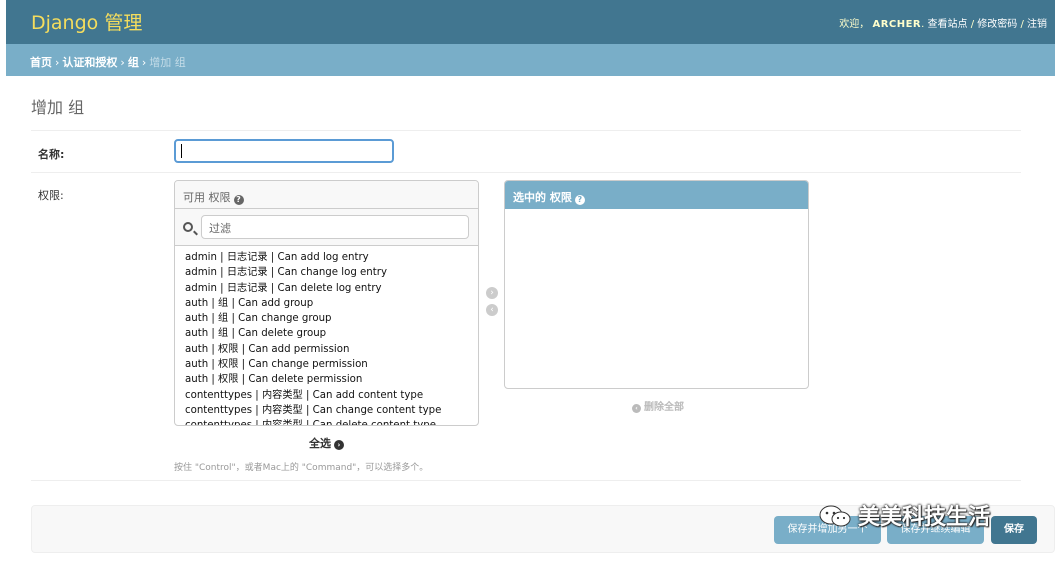 This screenshot has width=1055, height=563. Describe the element at coordinates (207, 197) in the screenshot. I see `available-title: 可用 权限` at that location.